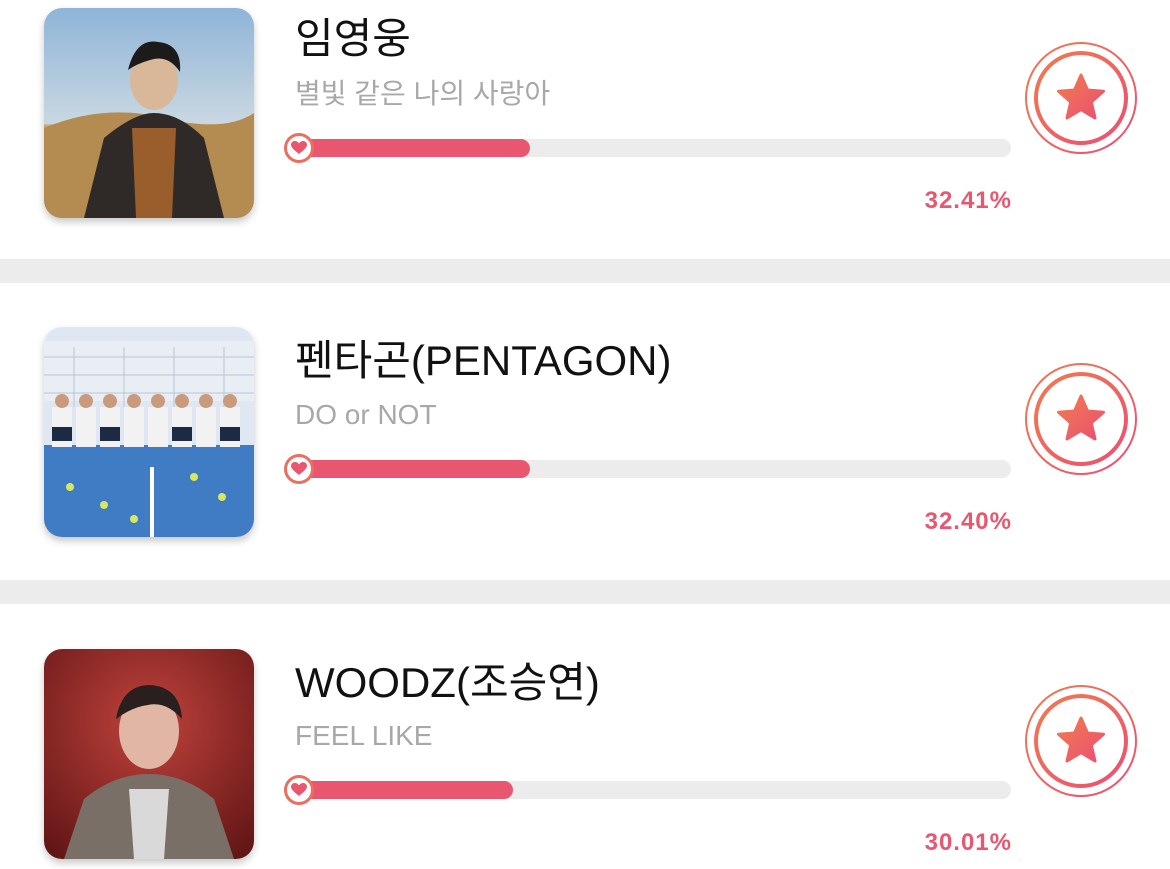 The width and height of the screenshot is (1170, 869). I want to click on group-photo-placeholder, so click(149, 432).